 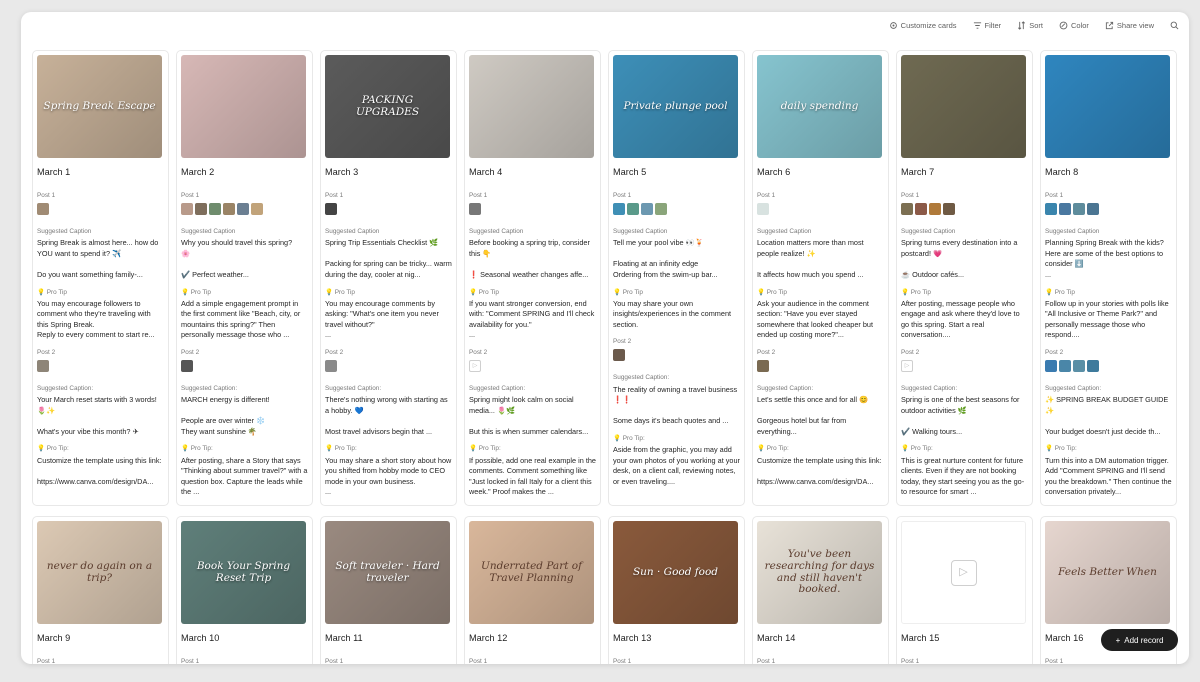 I want to click on filter-button: Filter, so click(x=987, y=25).